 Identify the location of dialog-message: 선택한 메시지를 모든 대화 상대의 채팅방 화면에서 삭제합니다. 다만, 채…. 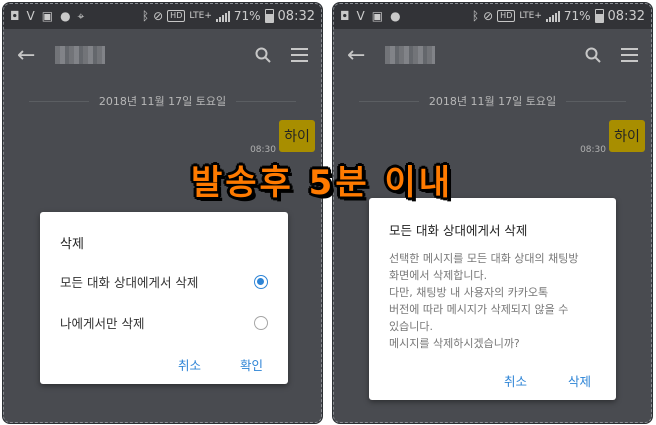
(492, 301).